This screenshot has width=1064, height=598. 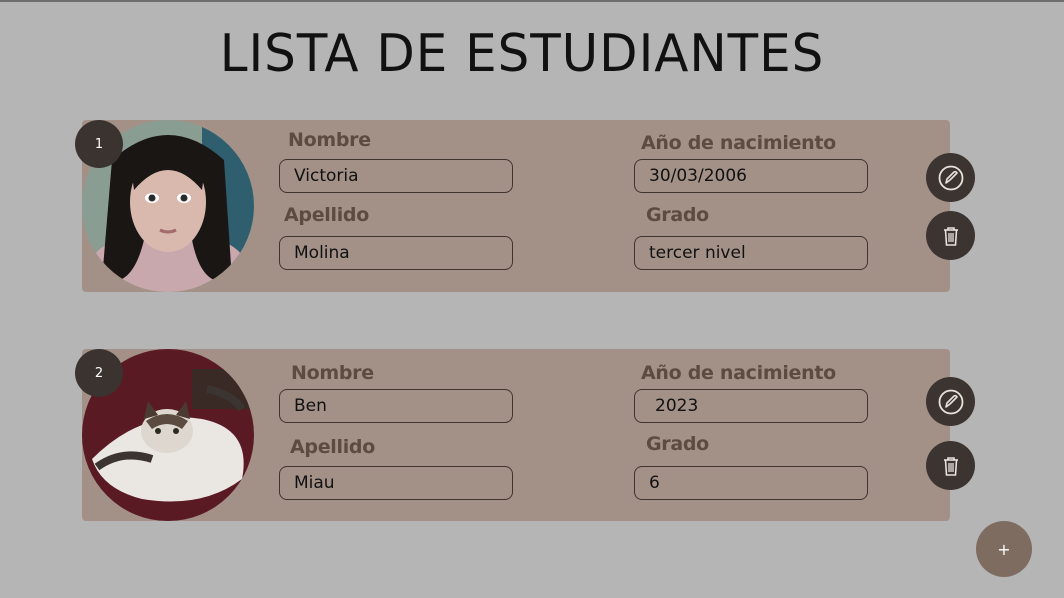 What do you see at coordinates (99, 144) in the screenshot?
I see `student-index-badge: 1` at bounding box center [99, 144].